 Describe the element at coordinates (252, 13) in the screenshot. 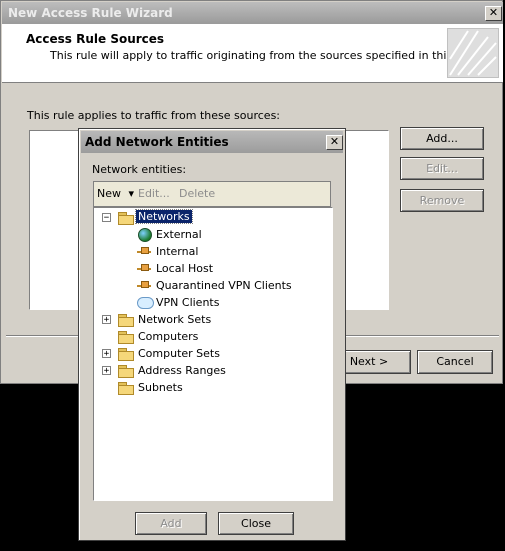

I see `wizard-title-bar: New Access Rule Wizard ✕` at that location.